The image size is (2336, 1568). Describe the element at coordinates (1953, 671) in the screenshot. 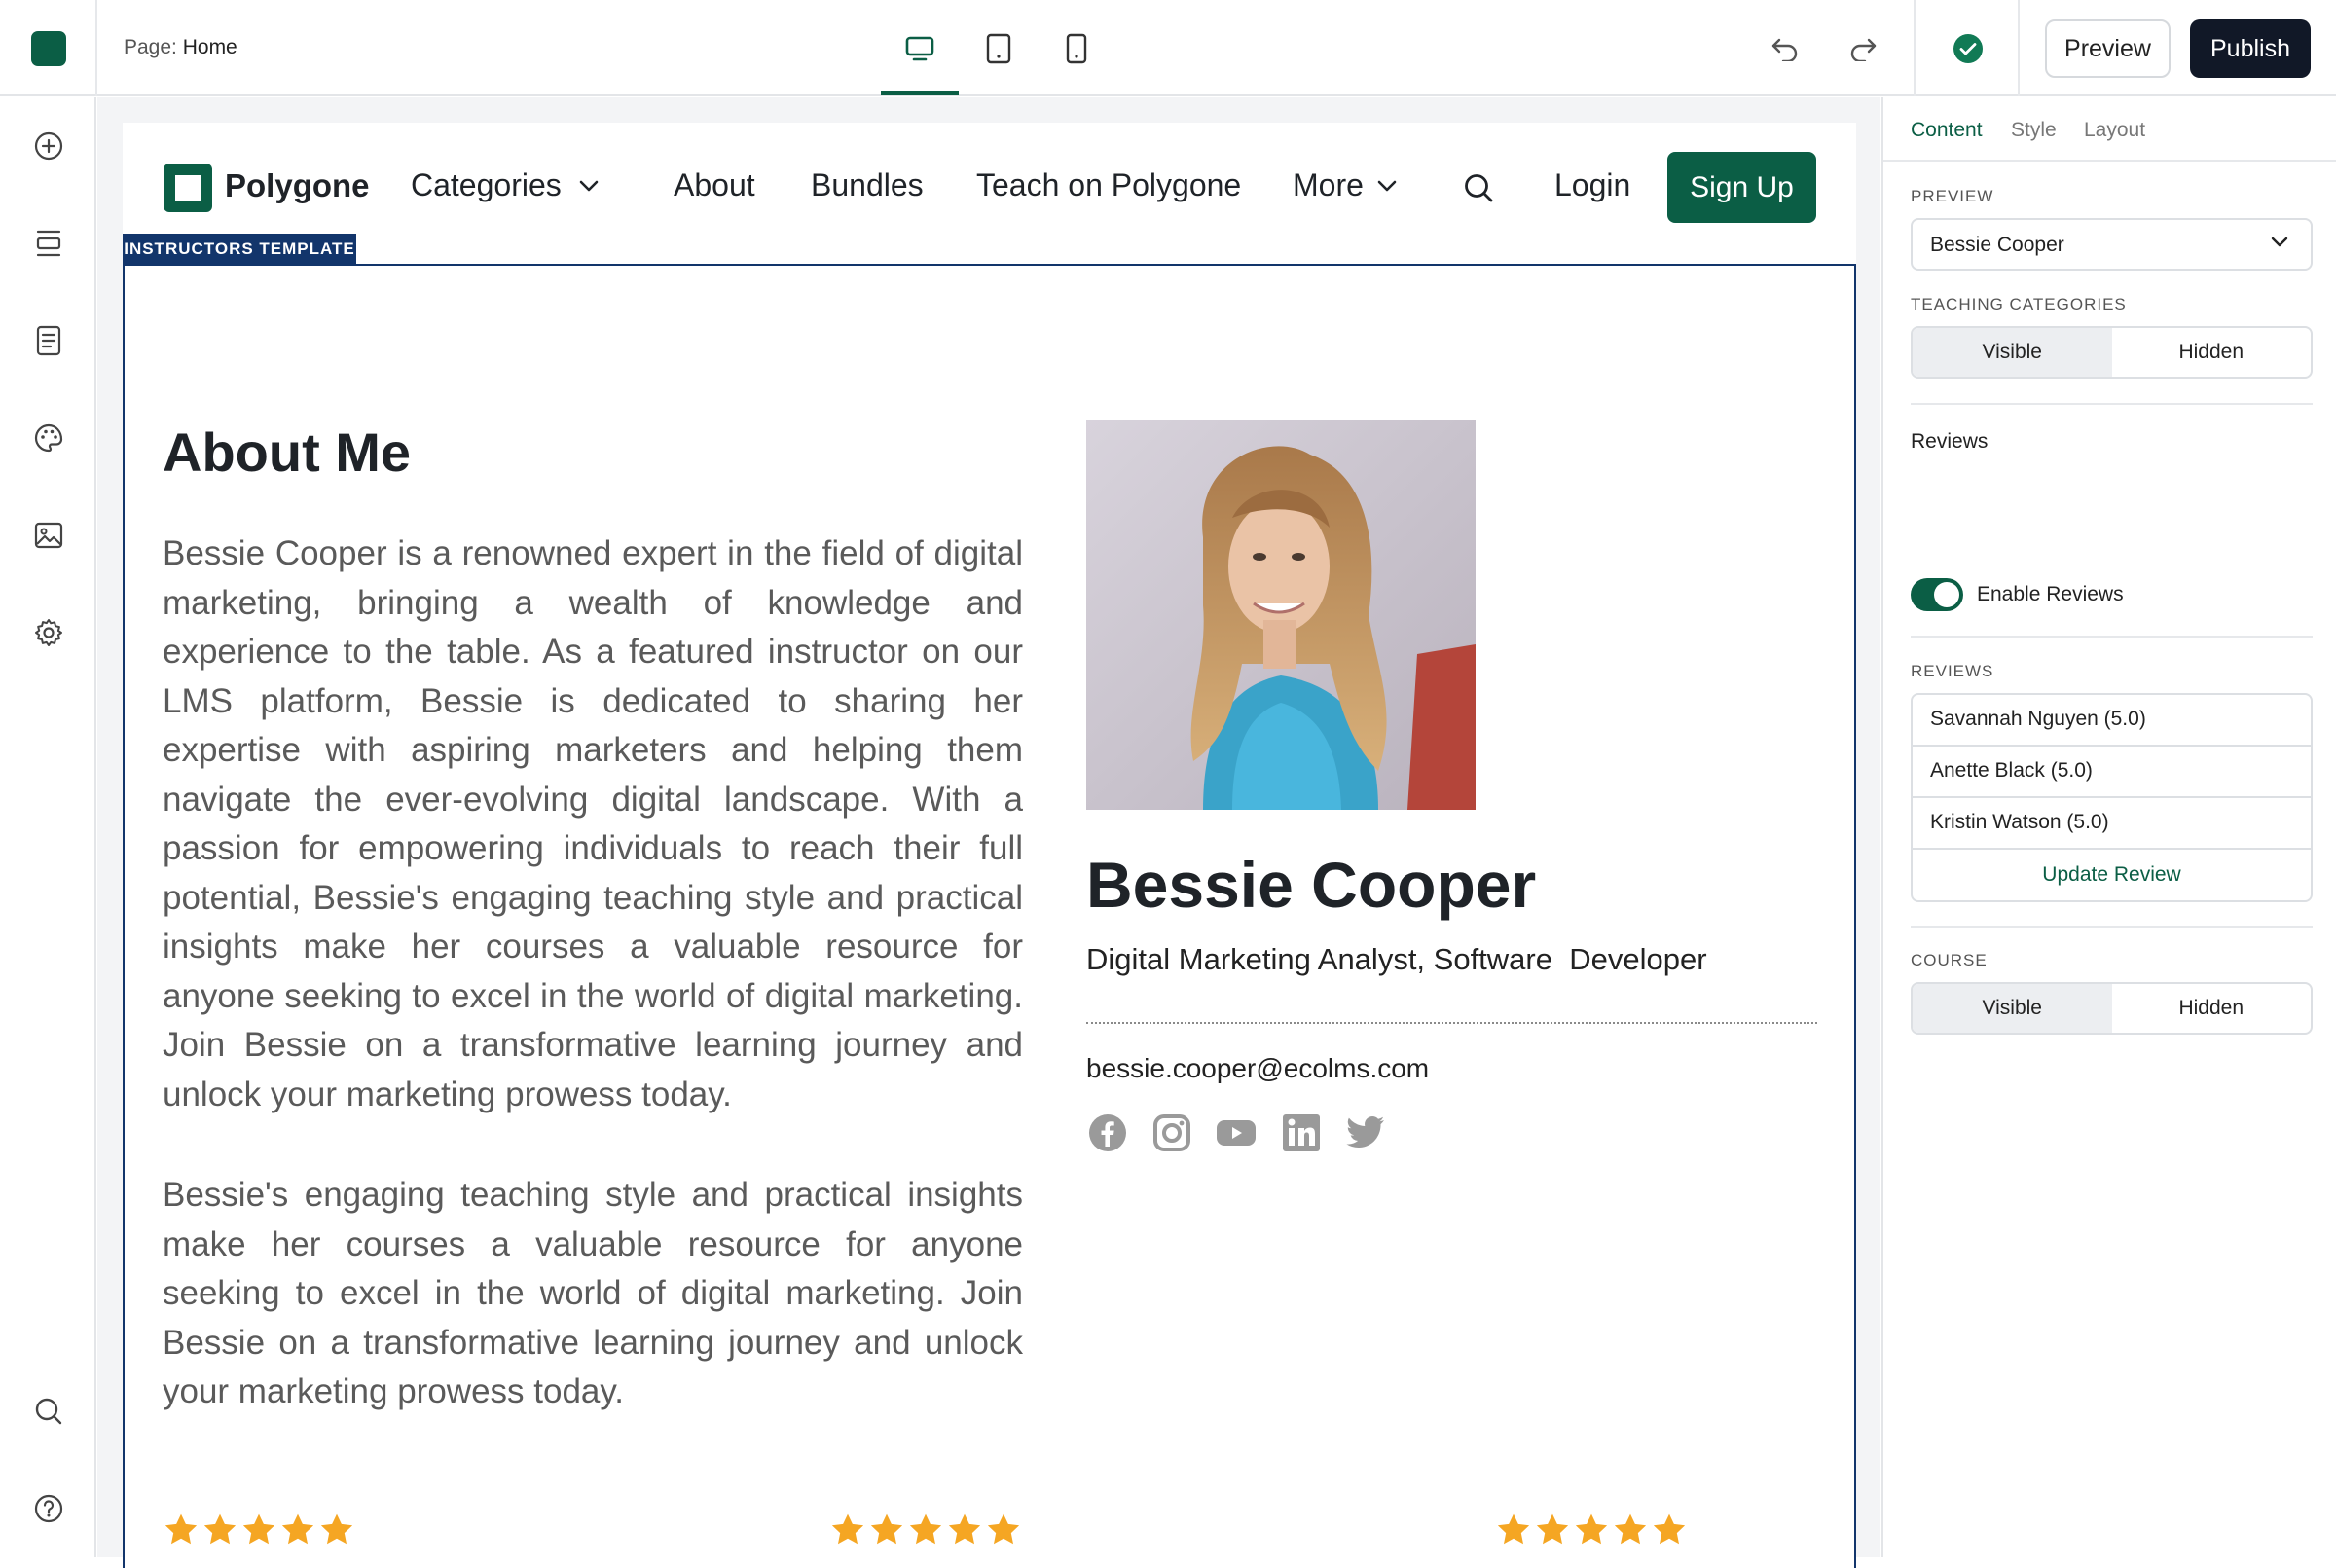

I see `reviews-label: REVIEWS` at that location.